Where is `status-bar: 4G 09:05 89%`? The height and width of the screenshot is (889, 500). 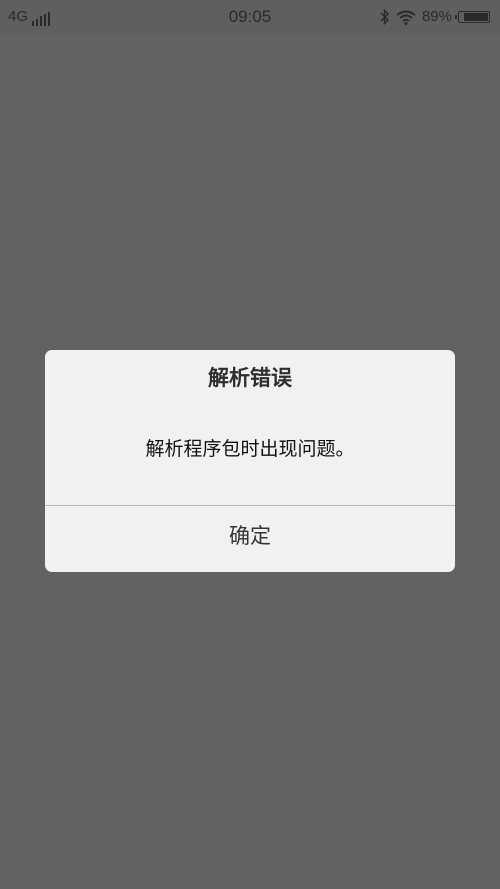
status-bar: 4G 09:05 89% is located at coordinates (250, 17).